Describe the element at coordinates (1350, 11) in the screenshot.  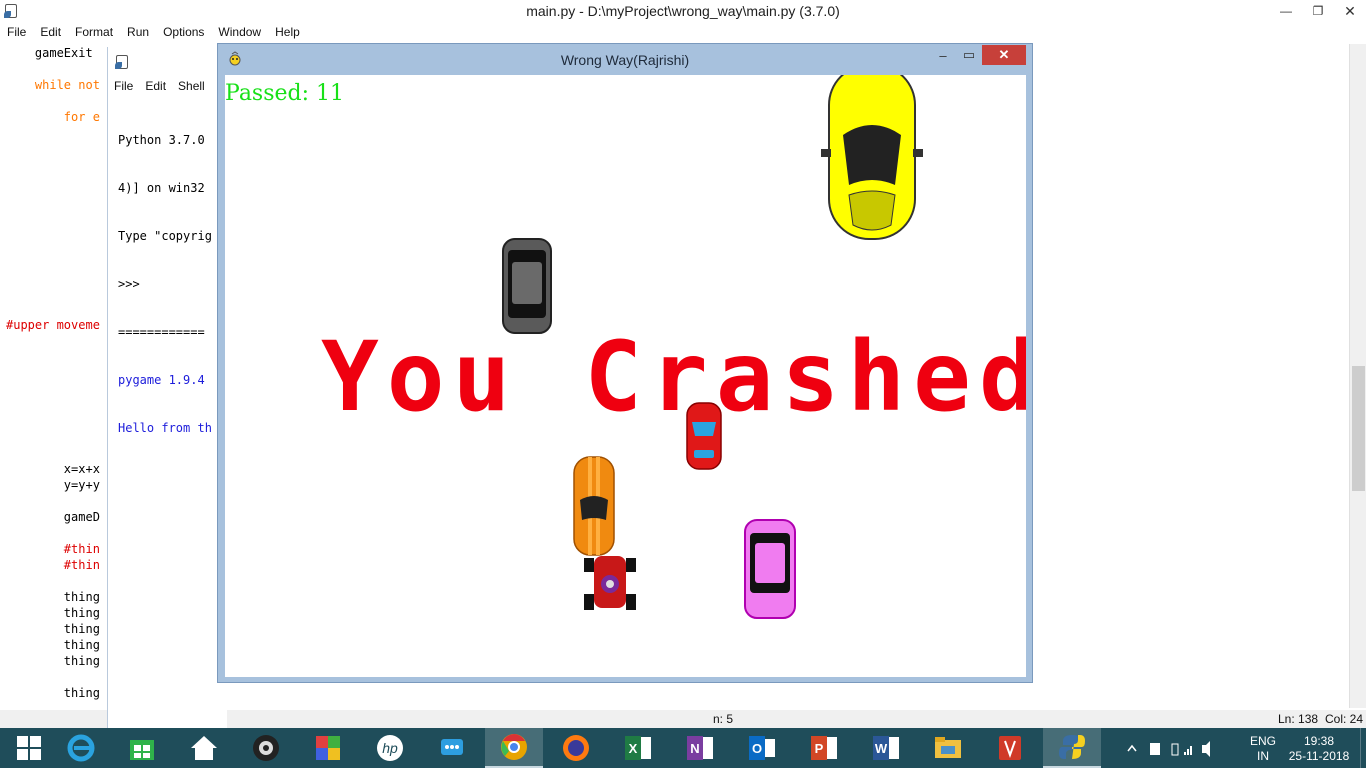
I see `editor-close-button: ✕` at that location.